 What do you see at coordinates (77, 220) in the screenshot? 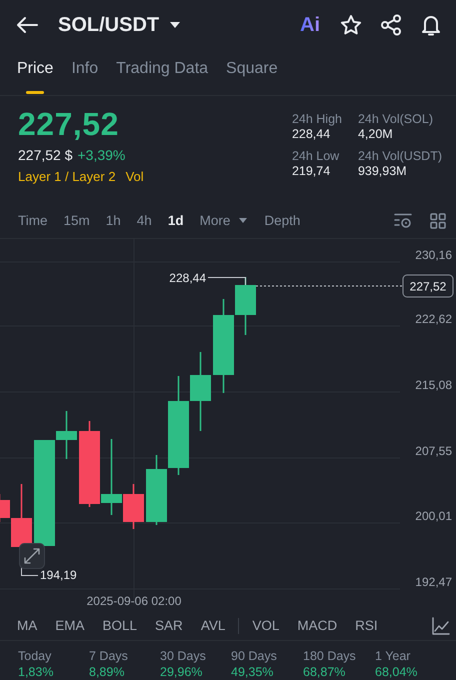
I see `interval-tab: 15m` at bounding box center [77, 220].